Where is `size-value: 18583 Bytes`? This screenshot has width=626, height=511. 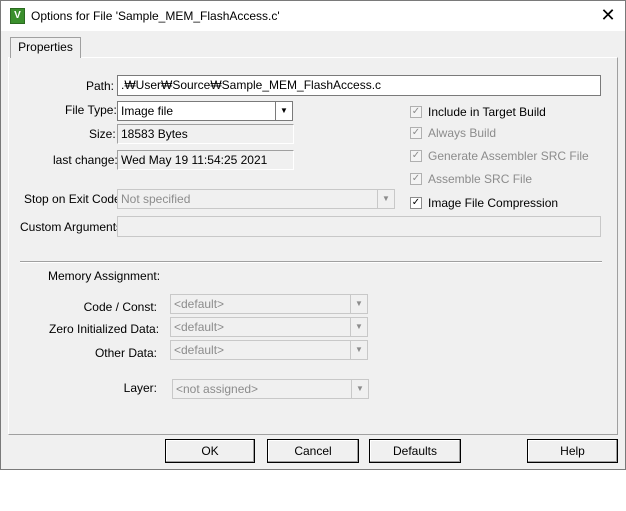
size-value: 18583 Bytes is located at coordinates (205, 134).